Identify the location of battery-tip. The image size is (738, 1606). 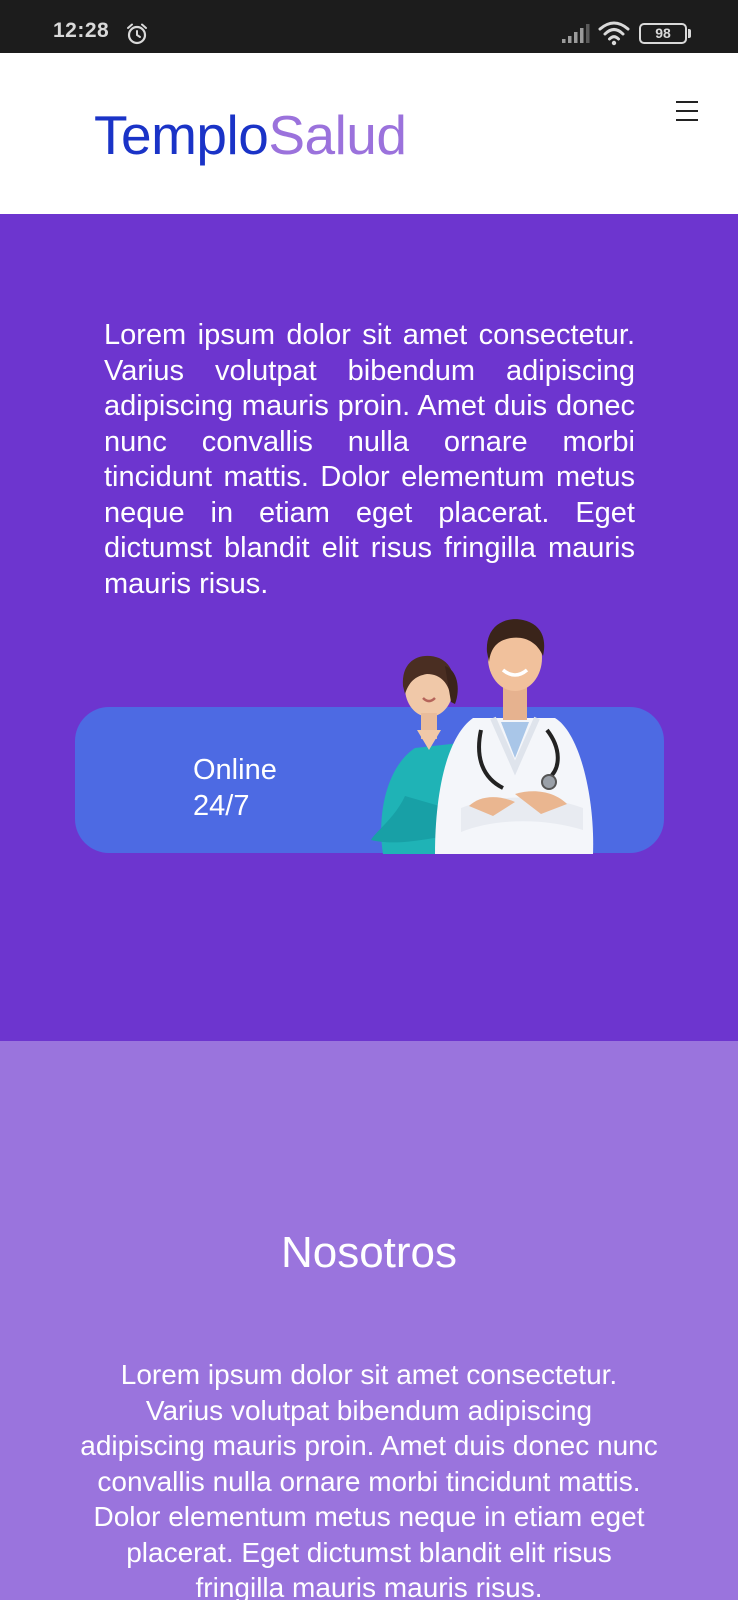
(689, 33).